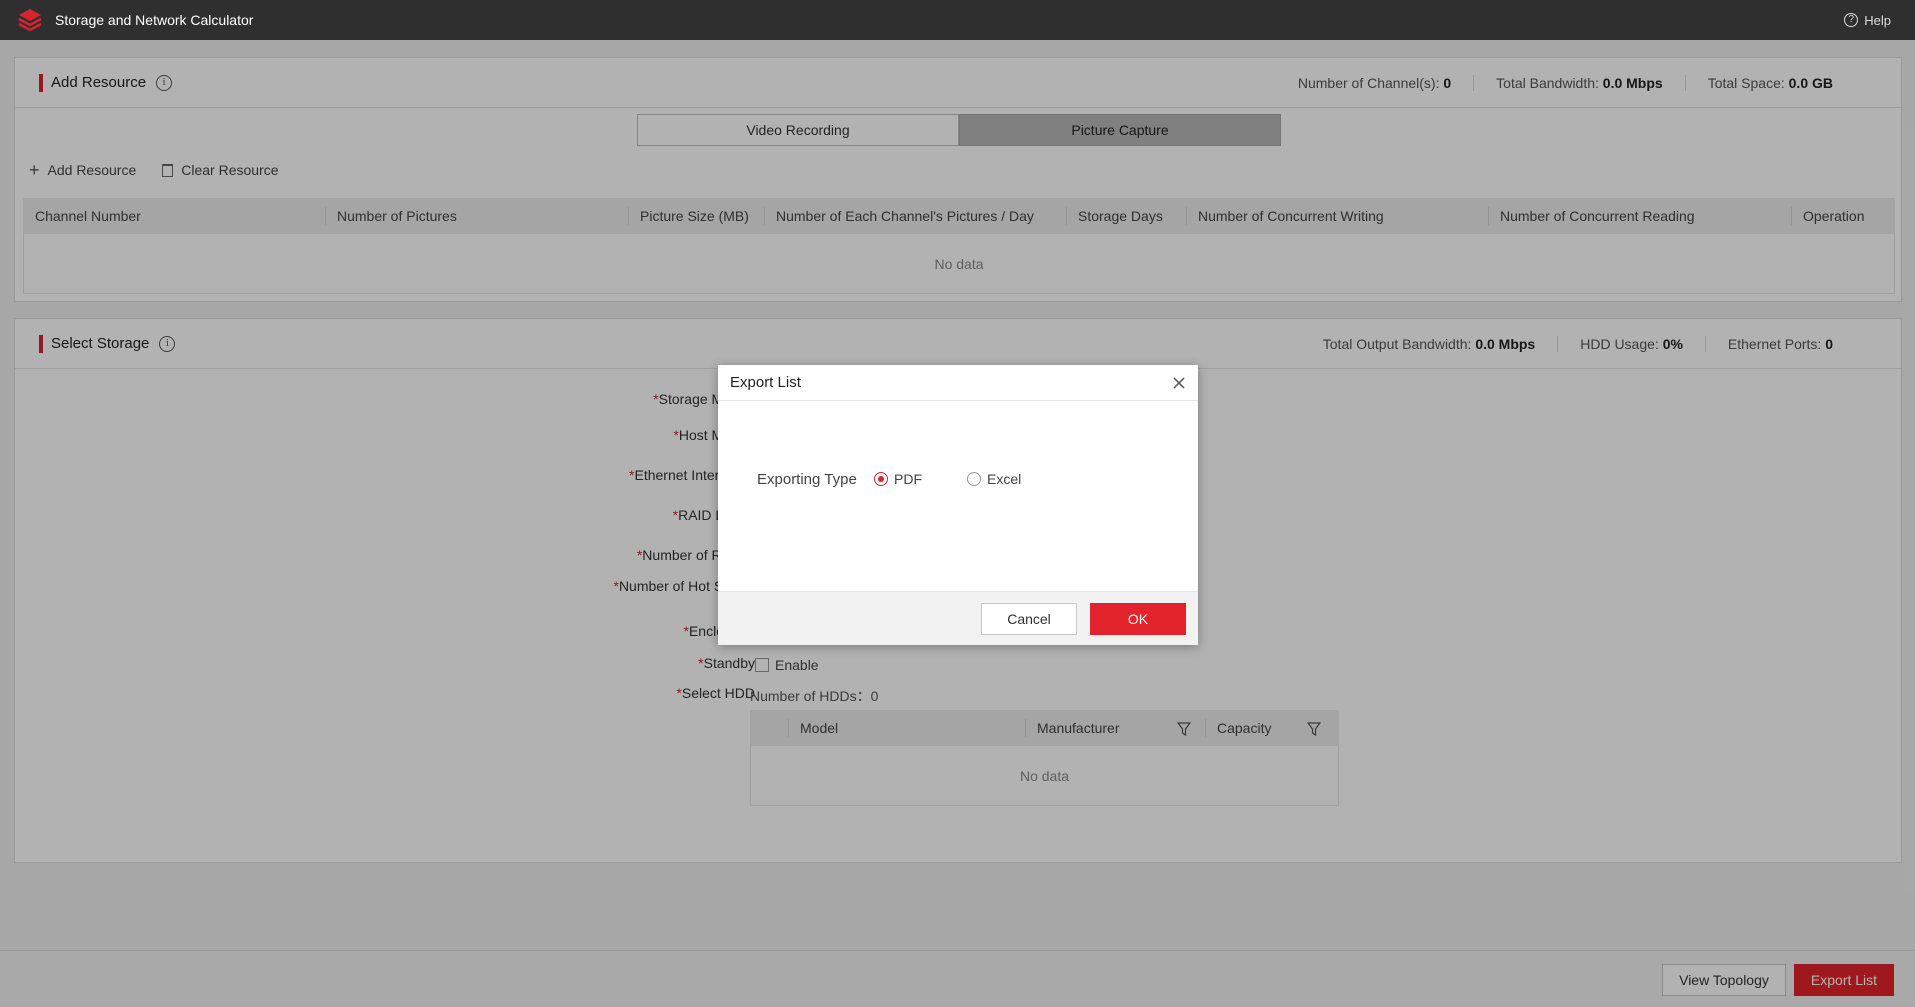  I want to click on radio-excel: Excel, so click(994, 479).